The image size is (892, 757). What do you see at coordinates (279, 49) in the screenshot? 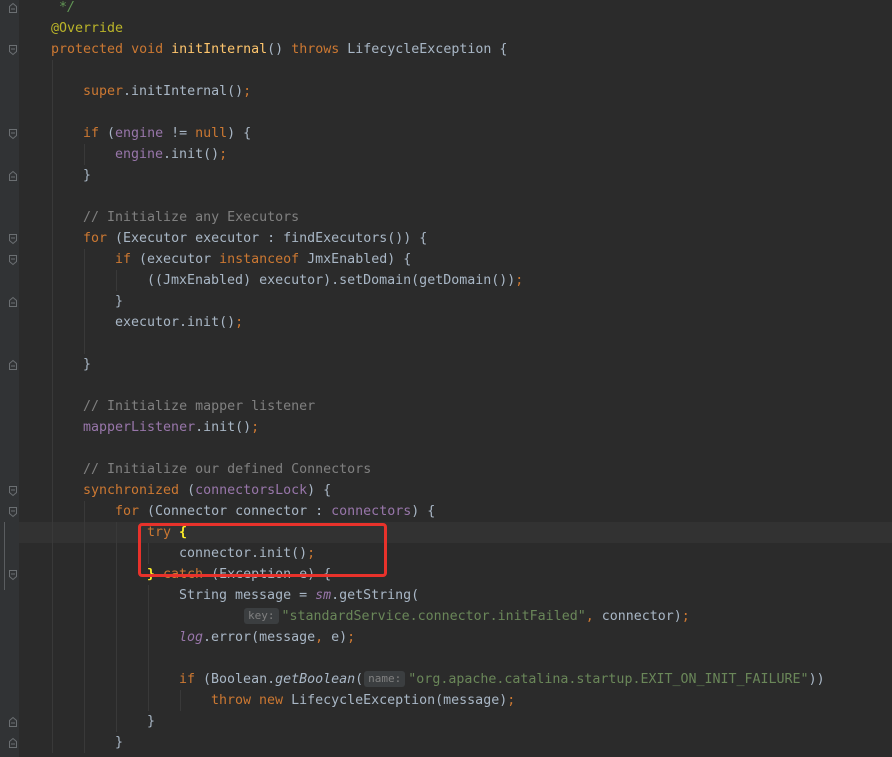
I see `code-text: ()` at bounding box center [279, 49].